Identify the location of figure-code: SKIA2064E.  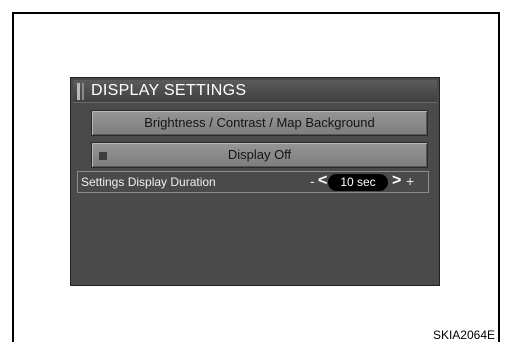
(463, 335).